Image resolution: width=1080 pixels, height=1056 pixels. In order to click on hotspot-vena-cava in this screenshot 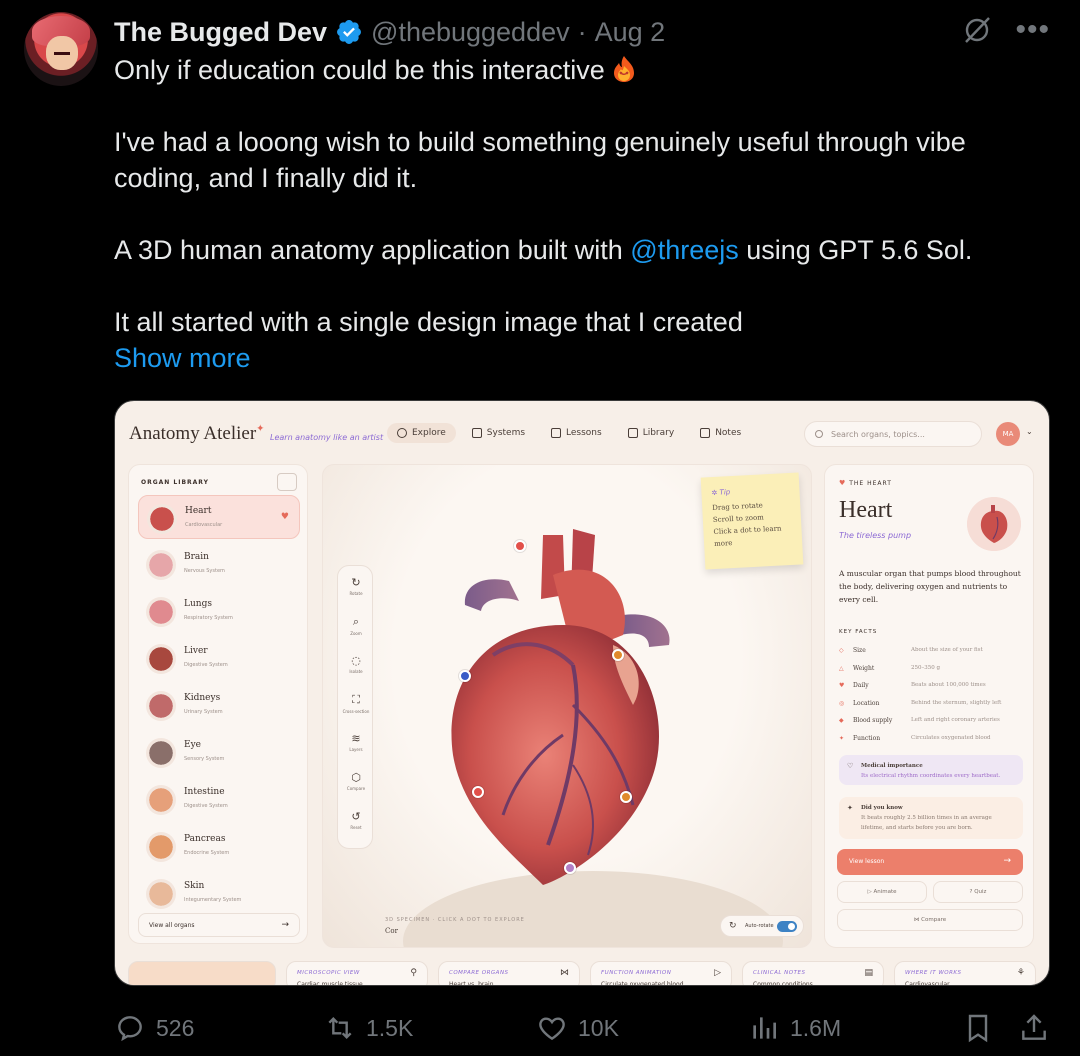, I will do `click(465, 676)`.